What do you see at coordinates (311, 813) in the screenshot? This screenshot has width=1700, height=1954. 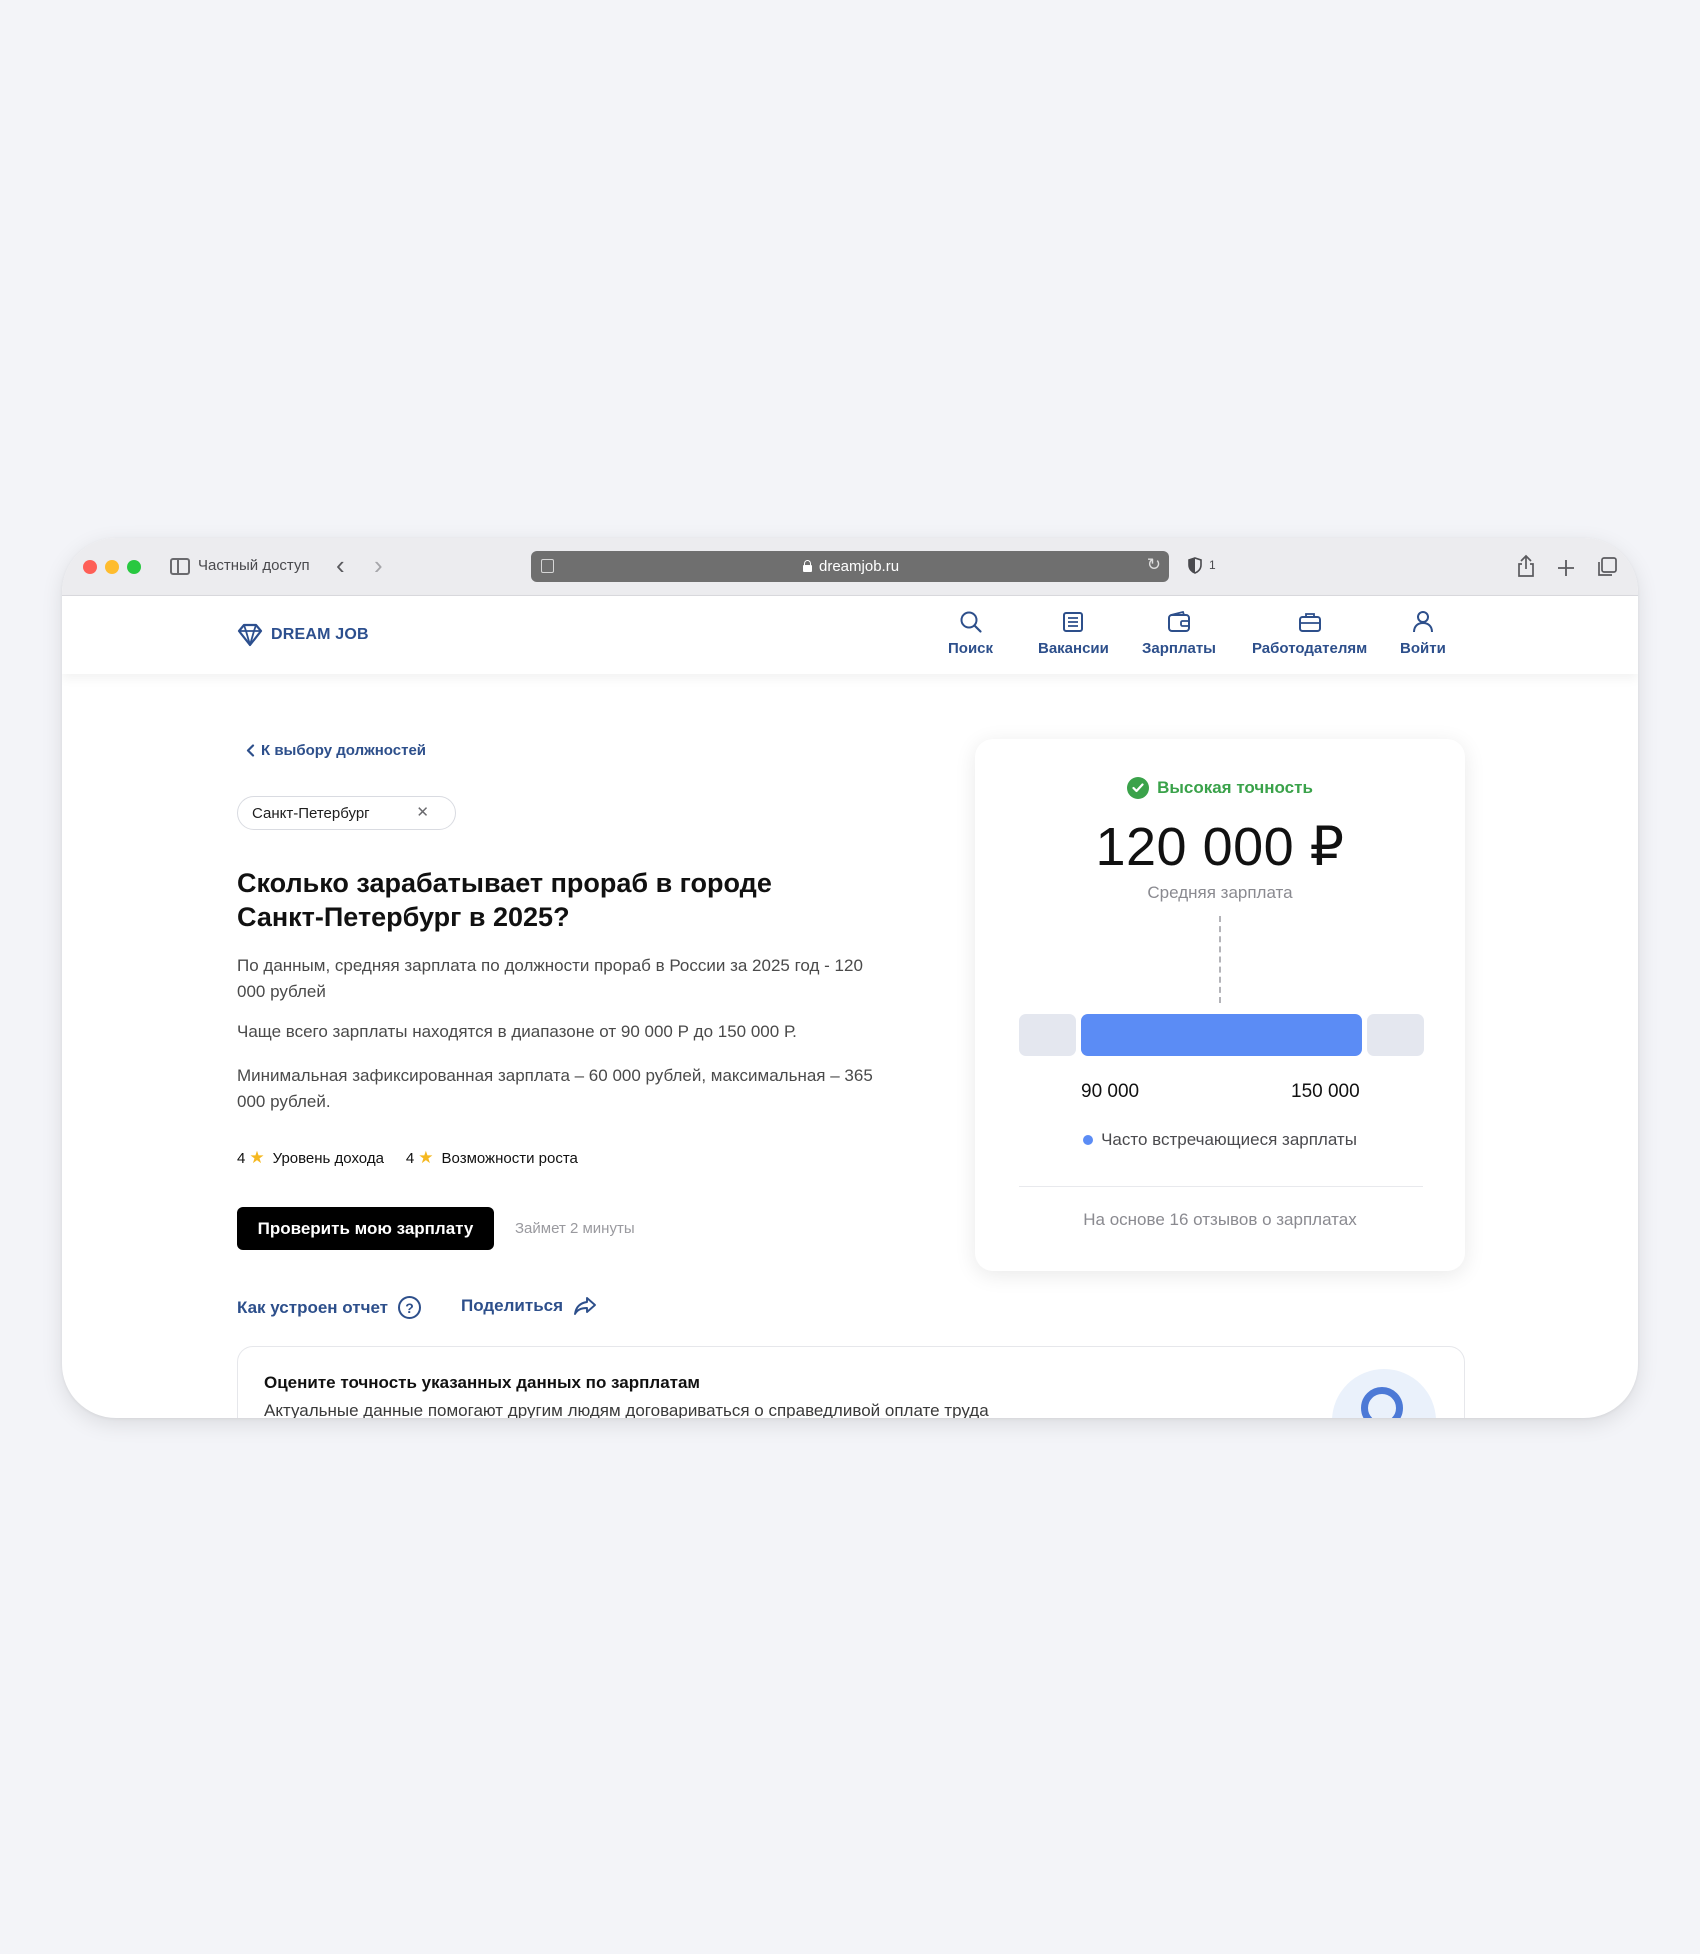 I see `city-chip-label: Санкт-Петербург` at bounding box center [311, 813].